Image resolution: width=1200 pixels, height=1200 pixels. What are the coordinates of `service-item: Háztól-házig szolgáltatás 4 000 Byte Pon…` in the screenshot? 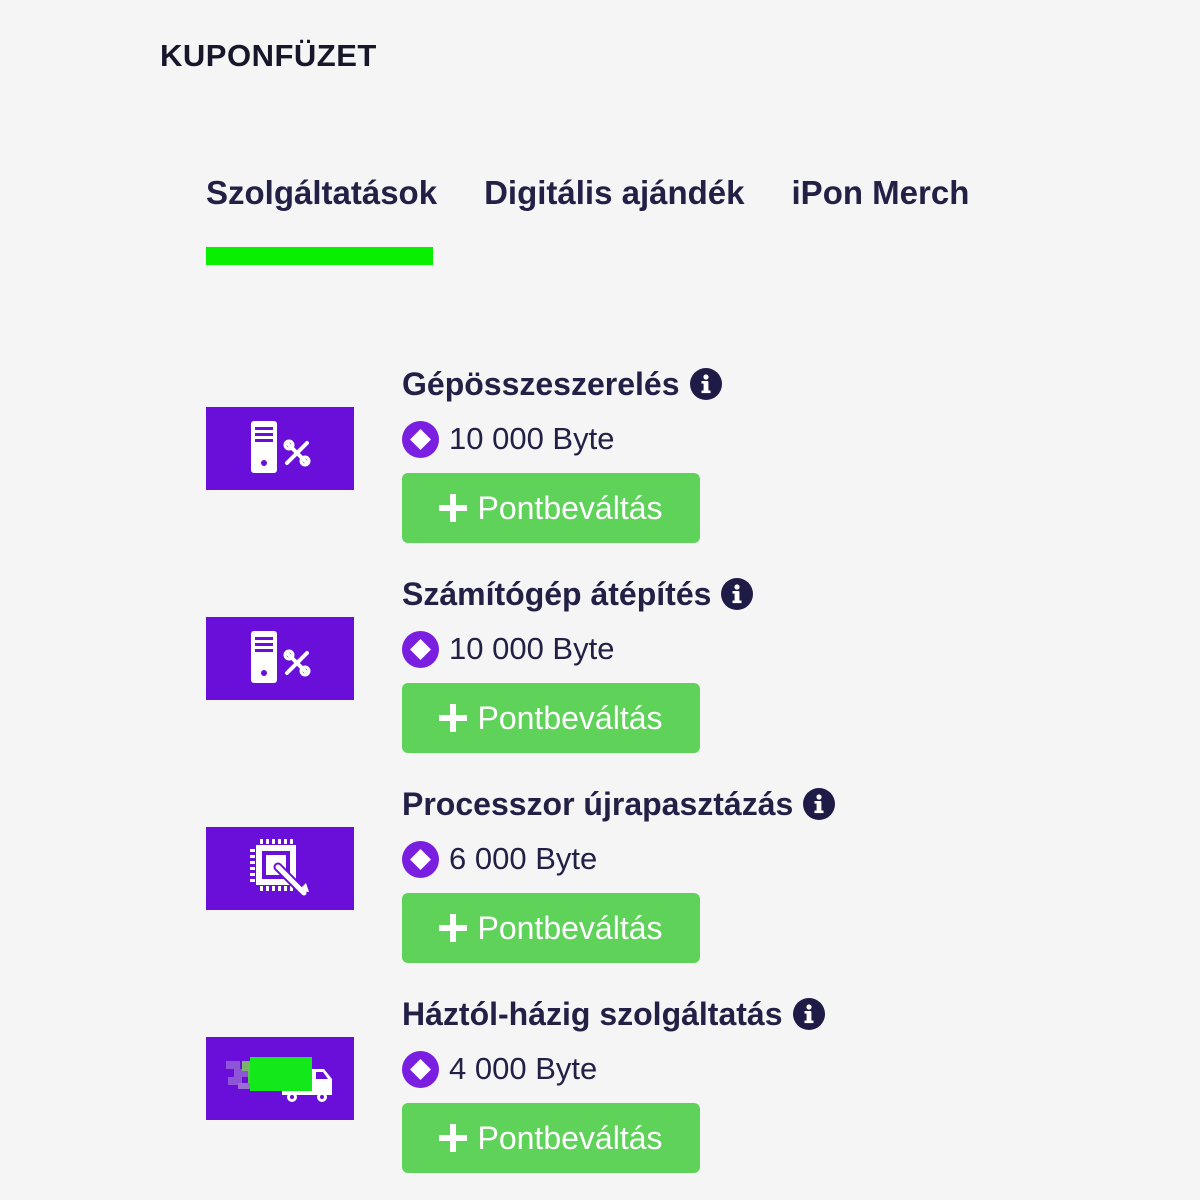 It's located at (606, 1091).